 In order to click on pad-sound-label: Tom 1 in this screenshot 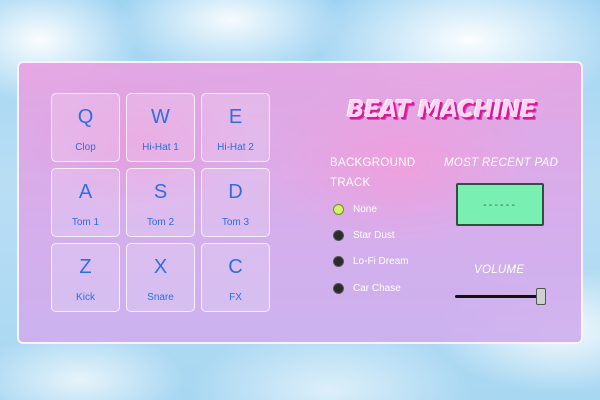, I will do `click(85, 222)`.